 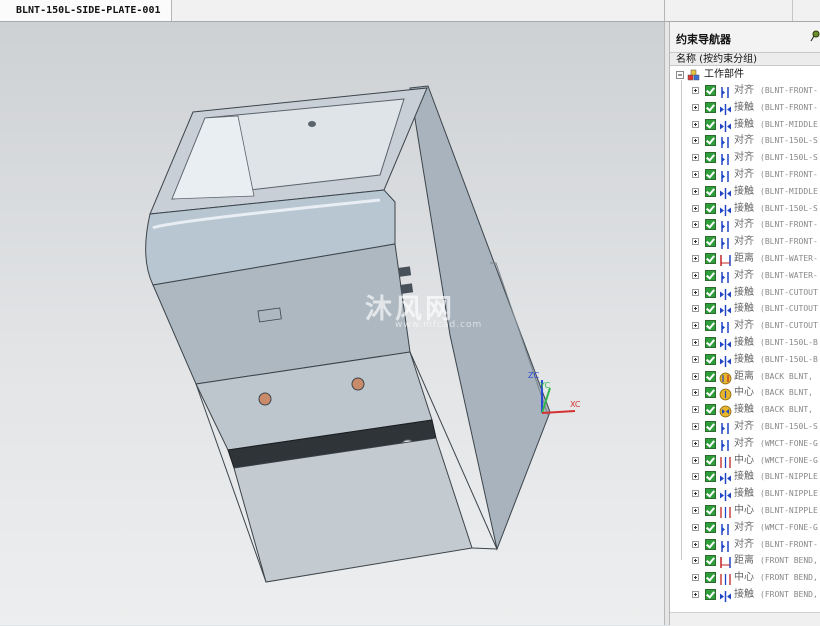 What do you see at coordinates (86, 10) in the screenshot?
I see `document-tab: BLNT-150L-SIDE-PLATE-001` at bounding box center [86, 10].